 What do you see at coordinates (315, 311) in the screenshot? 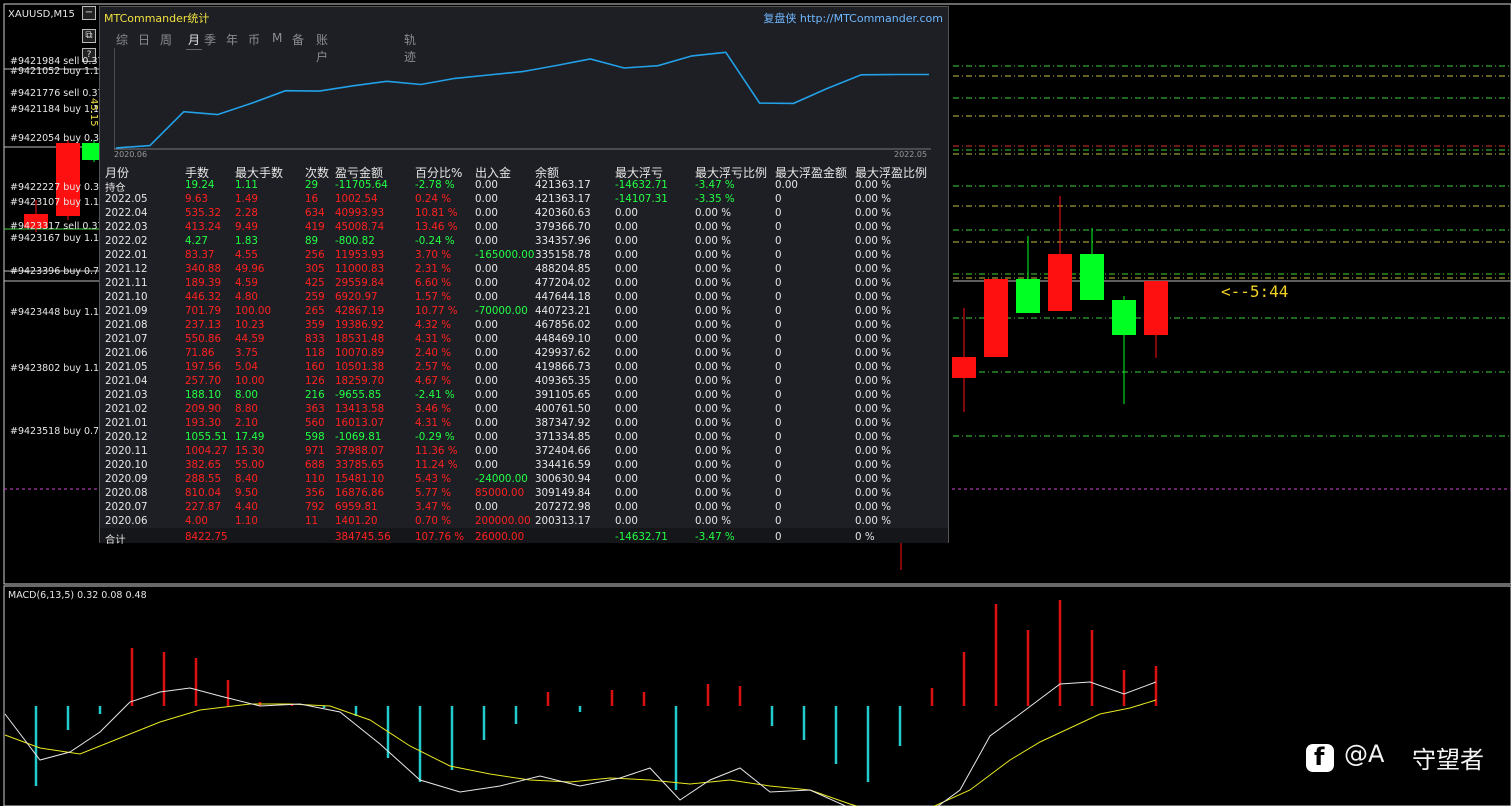
I see `table-cell: 265` at bounding box center [315, 311].